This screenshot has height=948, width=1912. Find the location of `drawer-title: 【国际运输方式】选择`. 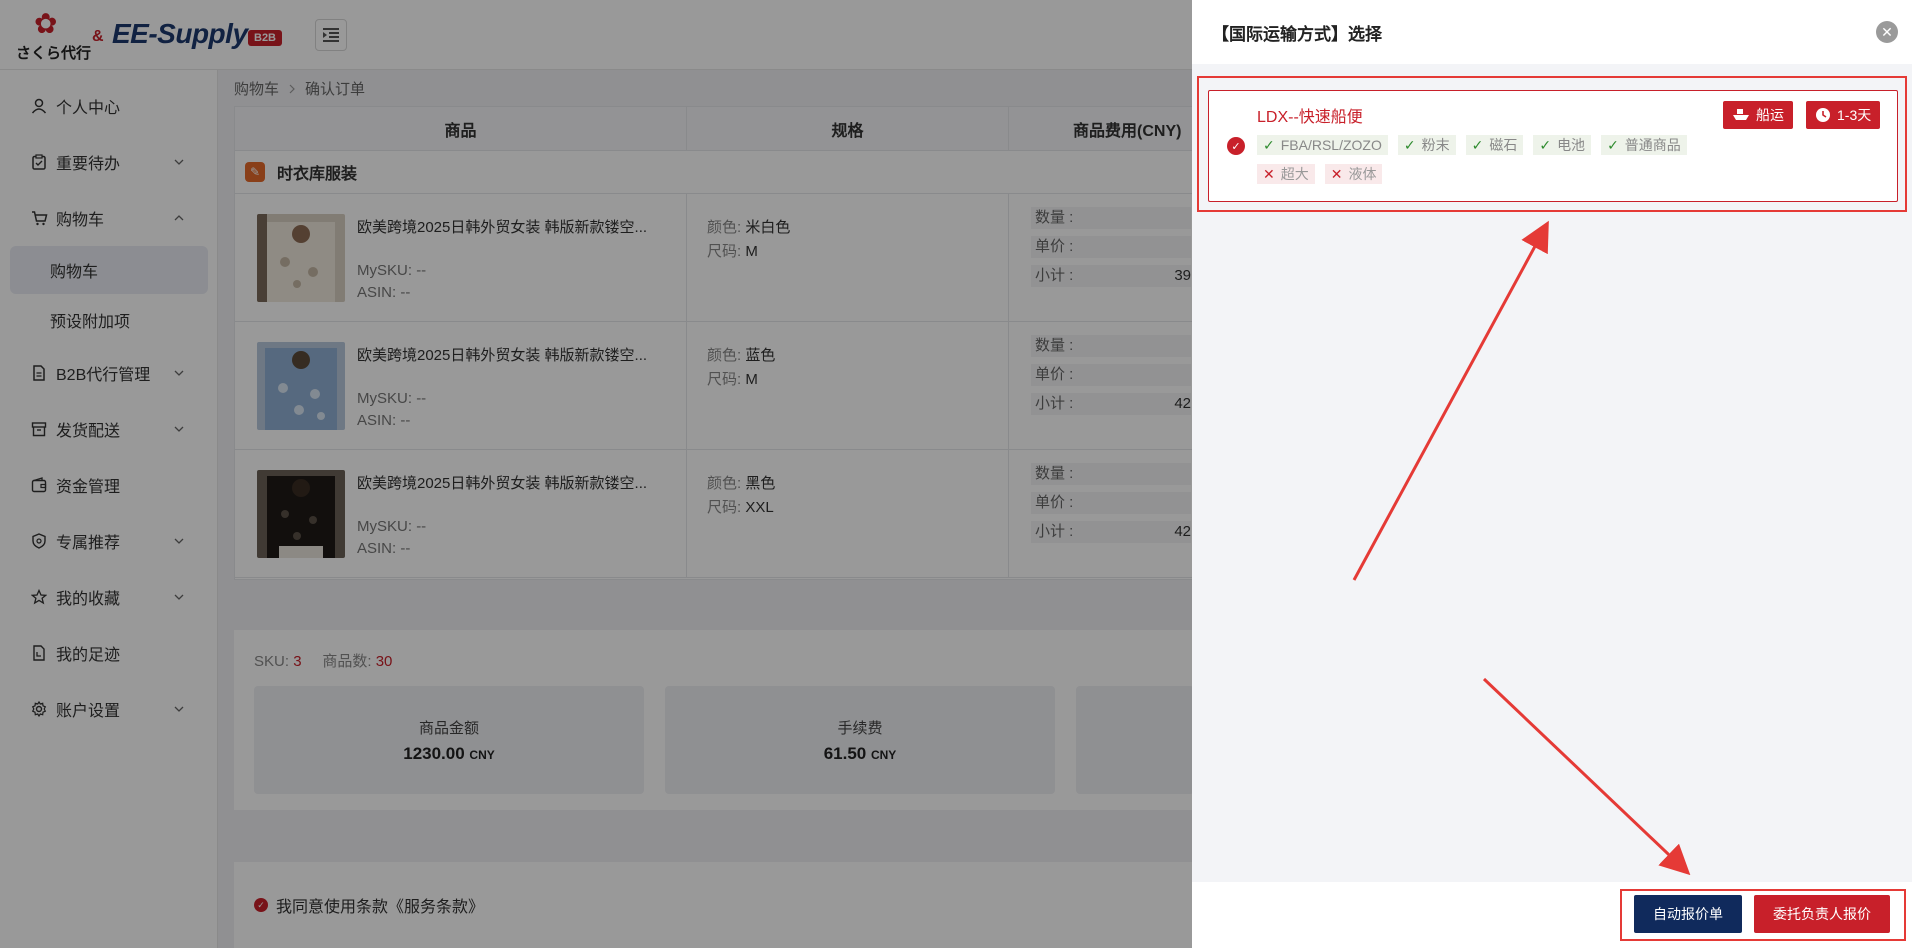

drawer-title: 【国际运输方式】选择 is located at coordinates (1297, 34).